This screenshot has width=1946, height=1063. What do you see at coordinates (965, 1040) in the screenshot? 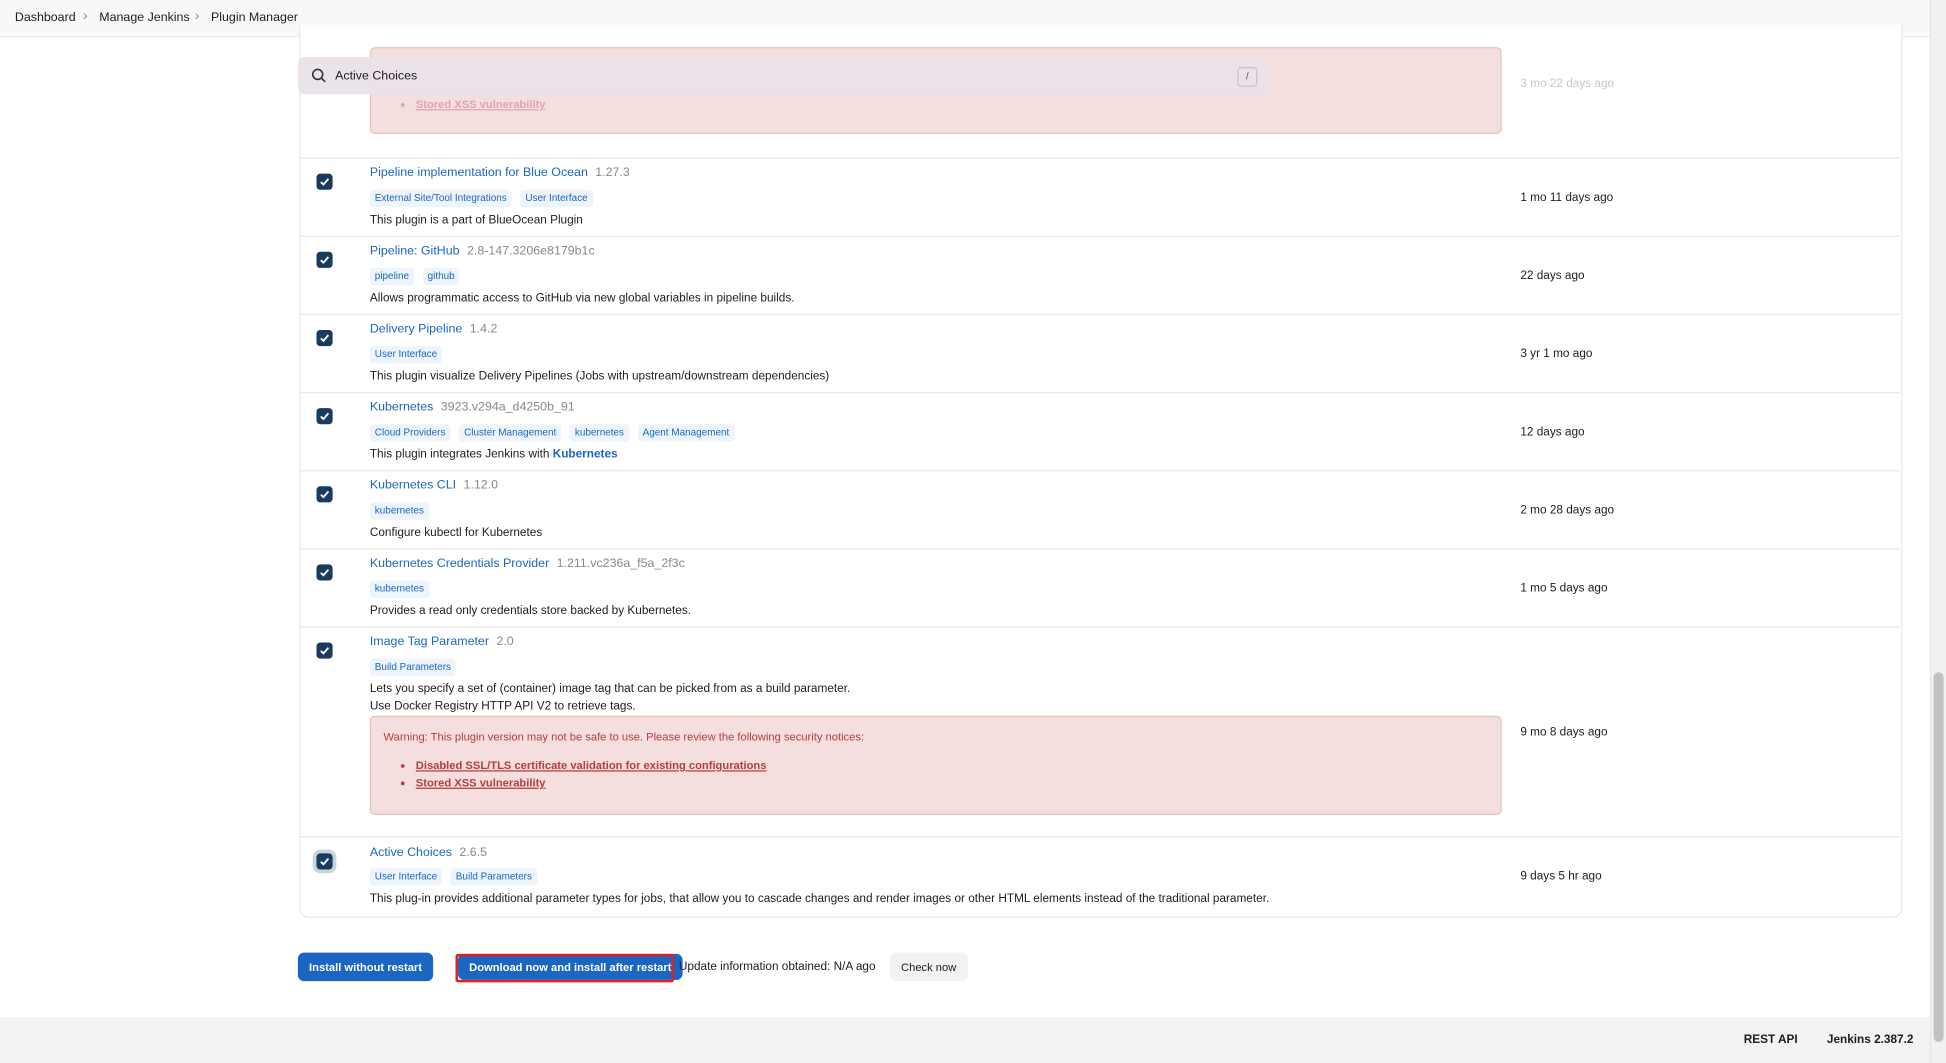
I see `footer: REST API Jenkins 2.387.2` at bounding box center [965, 1040].